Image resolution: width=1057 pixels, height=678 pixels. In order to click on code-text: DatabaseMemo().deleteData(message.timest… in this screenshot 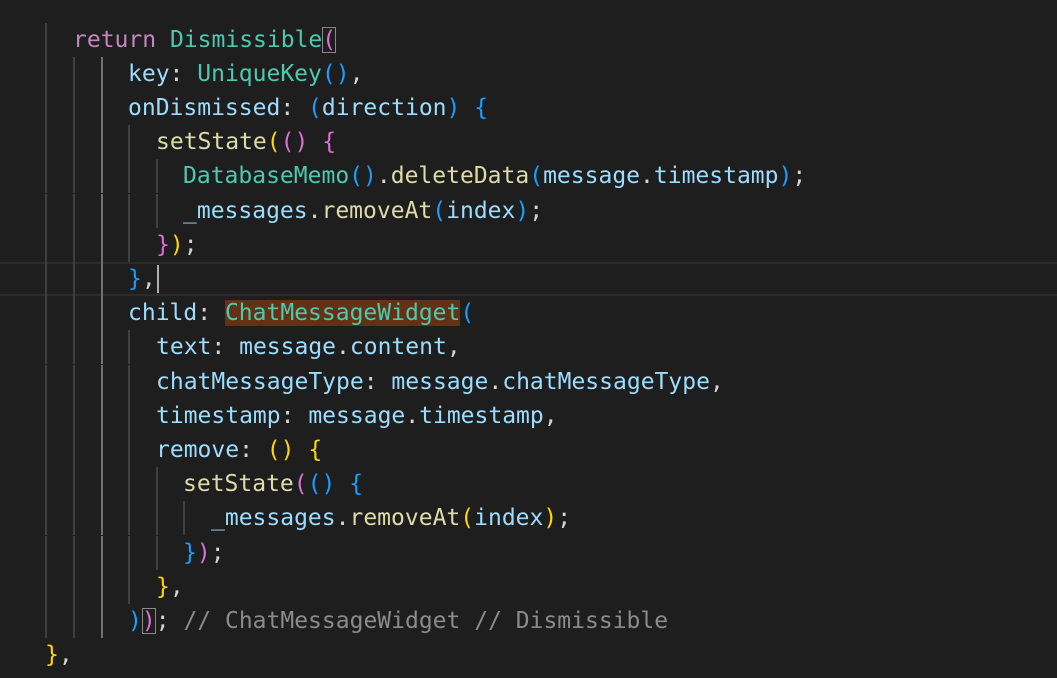, I will do `click(494, 176)`.